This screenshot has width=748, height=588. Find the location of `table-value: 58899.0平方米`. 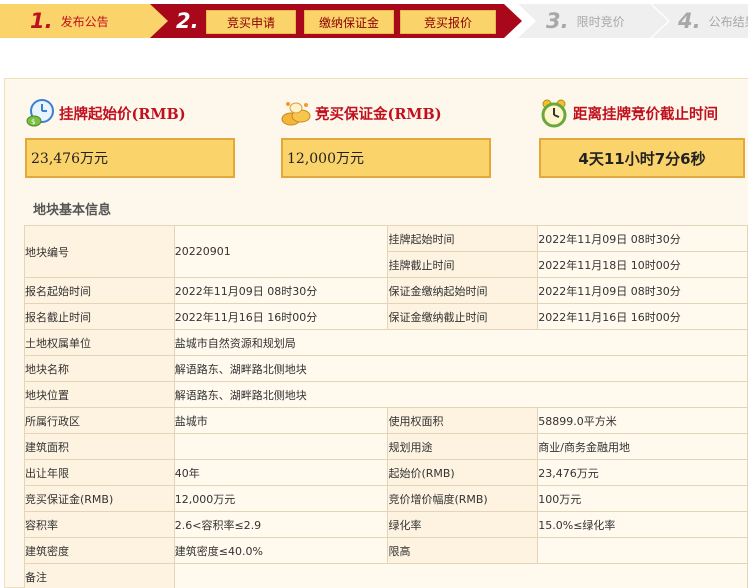

table-value: 58899.0平方米 is located at coordinates (642, 420).